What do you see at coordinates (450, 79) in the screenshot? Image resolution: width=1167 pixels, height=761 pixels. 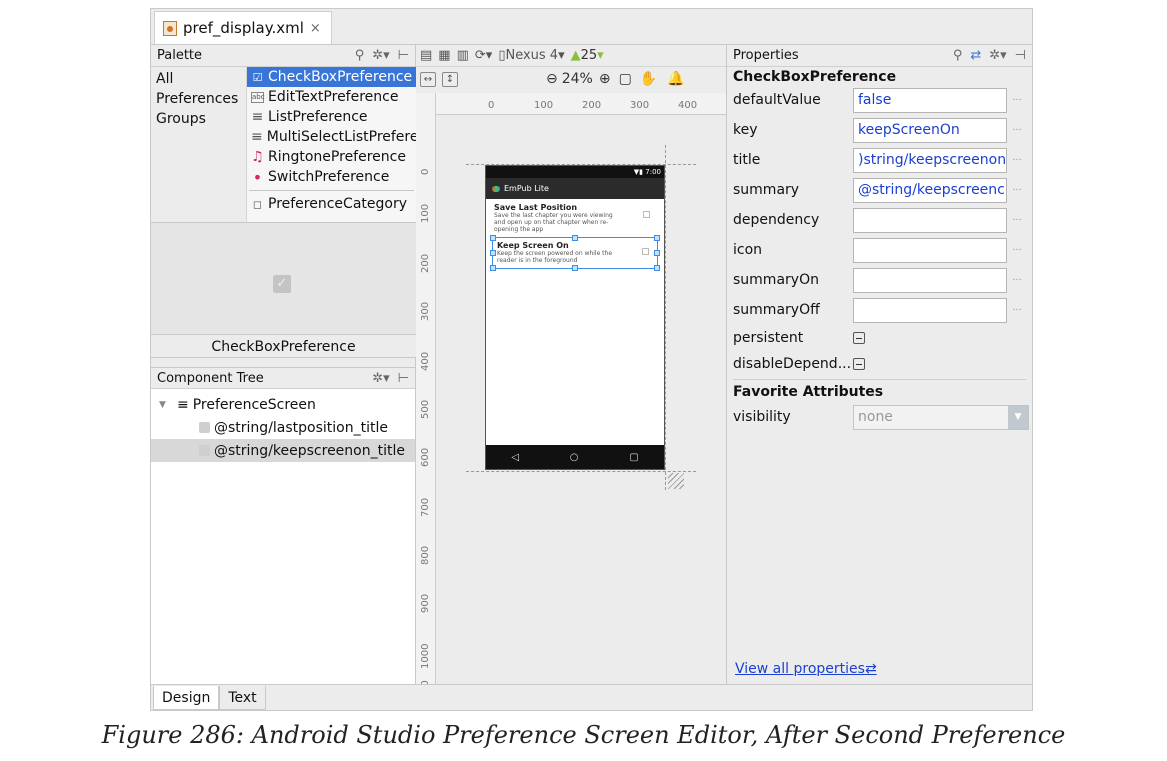 I see `fit-height-icon: ↕` at bounding box center [450, 79].